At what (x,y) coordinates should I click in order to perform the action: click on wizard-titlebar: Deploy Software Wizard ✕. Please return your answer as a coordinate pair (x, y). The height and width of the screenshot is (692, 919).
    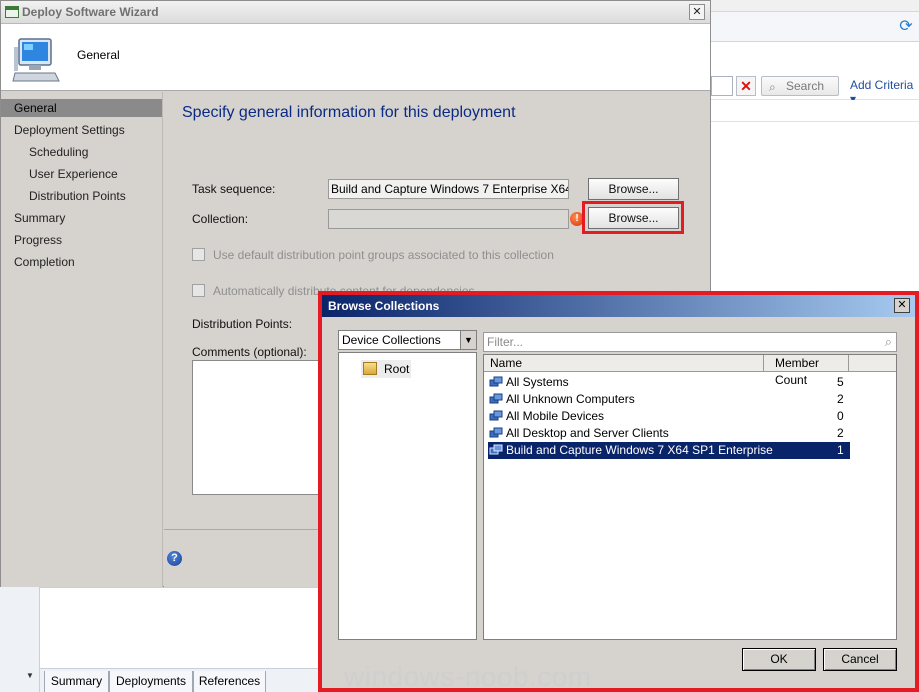
    Looking at the image, I should click on (355, 12).